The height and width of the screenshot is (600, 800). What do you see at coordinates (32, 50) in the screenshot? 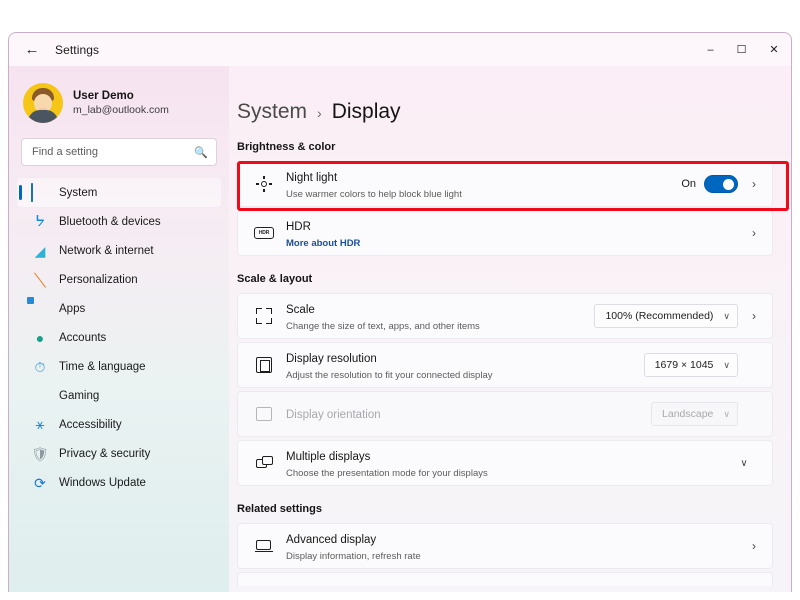
I see `back-arrow-icon: ←` at bounding box center [32, 50].